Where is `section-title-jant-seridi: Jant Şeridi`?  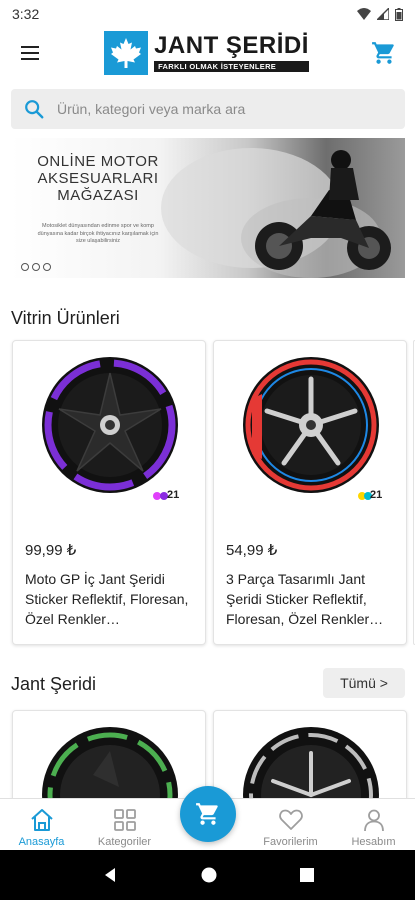
section-title-jant-seridi: Jant Şeridi is located at coordinates (54, 684).